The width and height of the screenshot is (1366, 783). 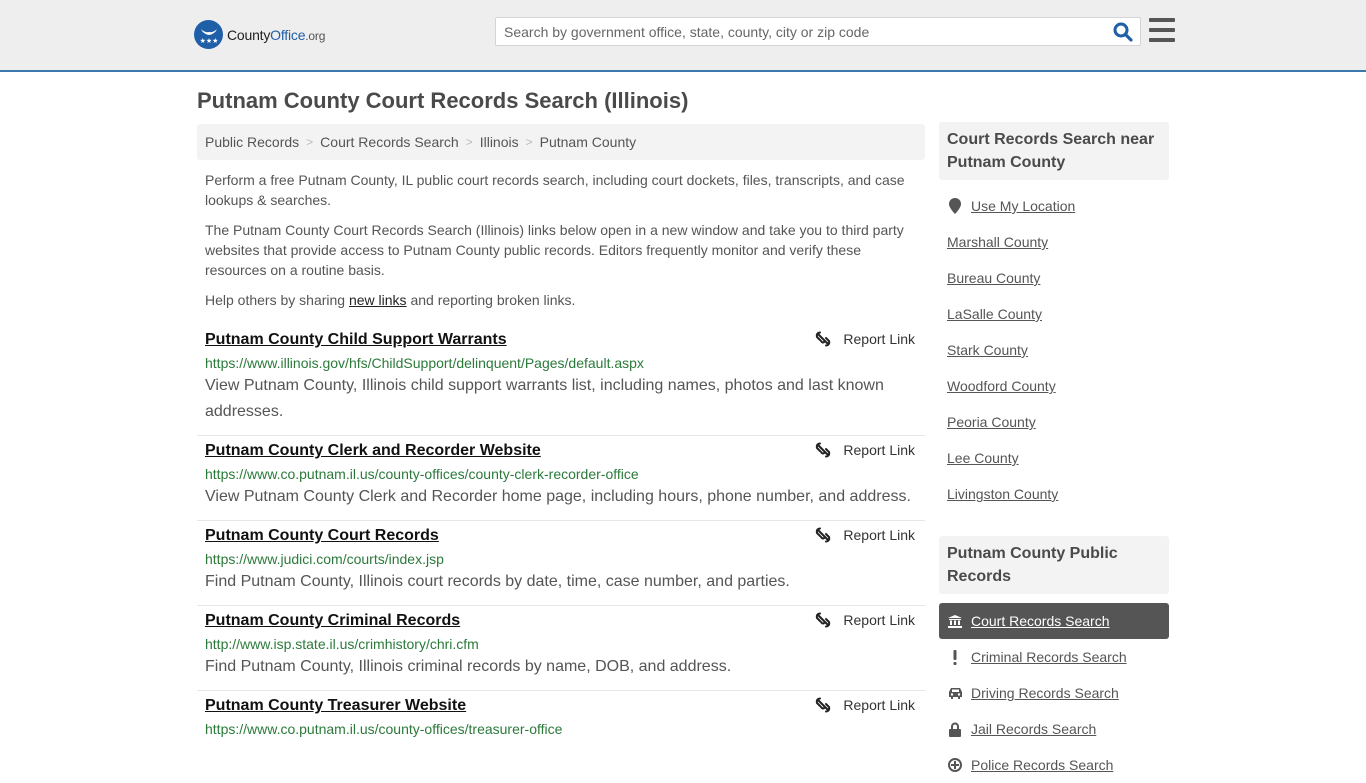 I want to click on top-bar: ★★★ CountyOffice.org, so click(x=683, y=36).